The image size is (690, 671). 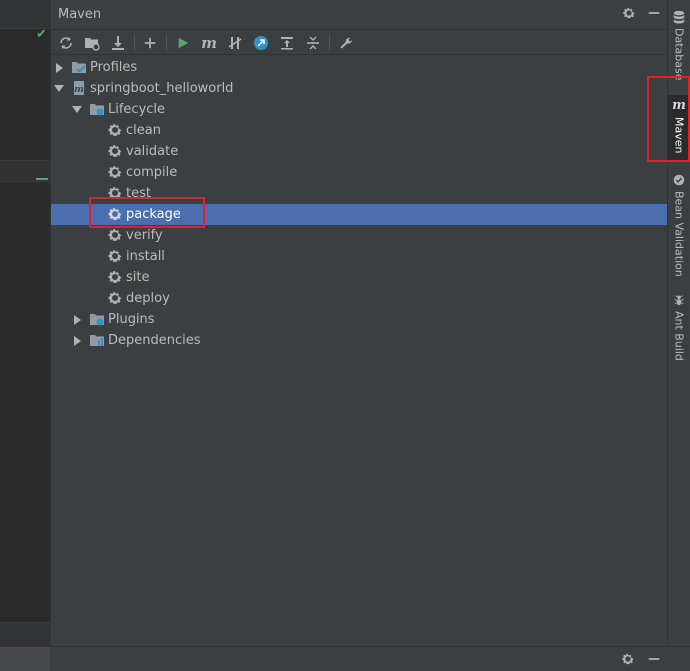 What do you see at coordinates (97, 340) in the screenshot?
I see `dependencies-folder-icon` at bounding box center [97, 340].